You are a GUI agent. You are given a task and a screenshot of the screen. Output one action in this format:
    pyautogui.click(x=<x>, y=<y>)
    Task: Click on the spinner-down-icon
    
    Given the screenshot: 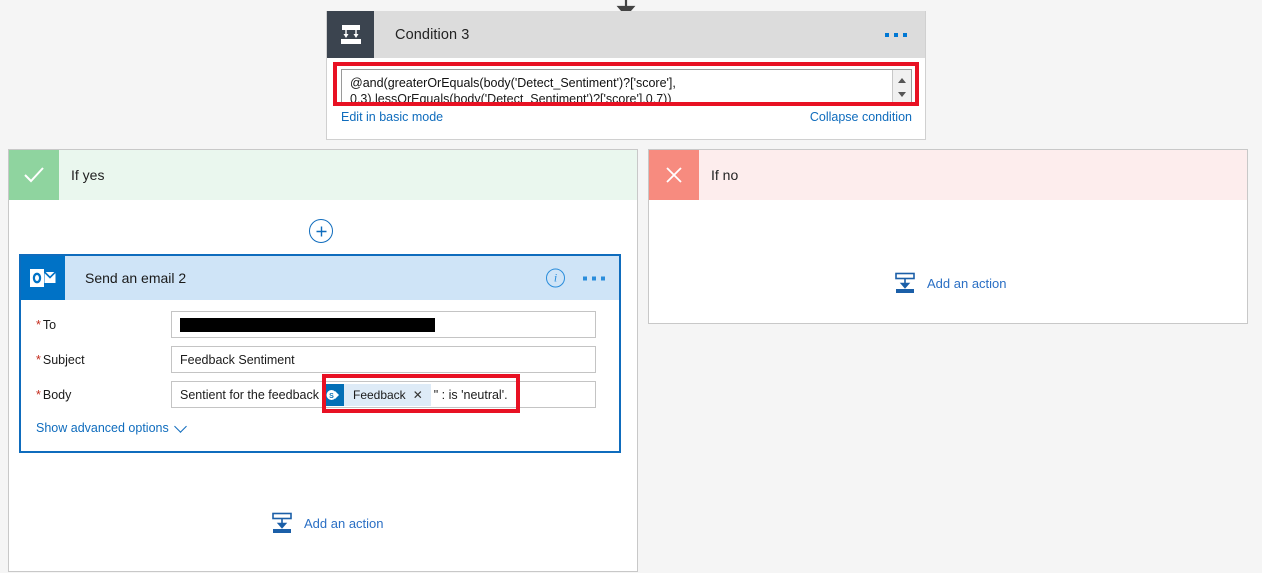 What is the action you would take?
    pyautogui.click(x=902, y=94)
    